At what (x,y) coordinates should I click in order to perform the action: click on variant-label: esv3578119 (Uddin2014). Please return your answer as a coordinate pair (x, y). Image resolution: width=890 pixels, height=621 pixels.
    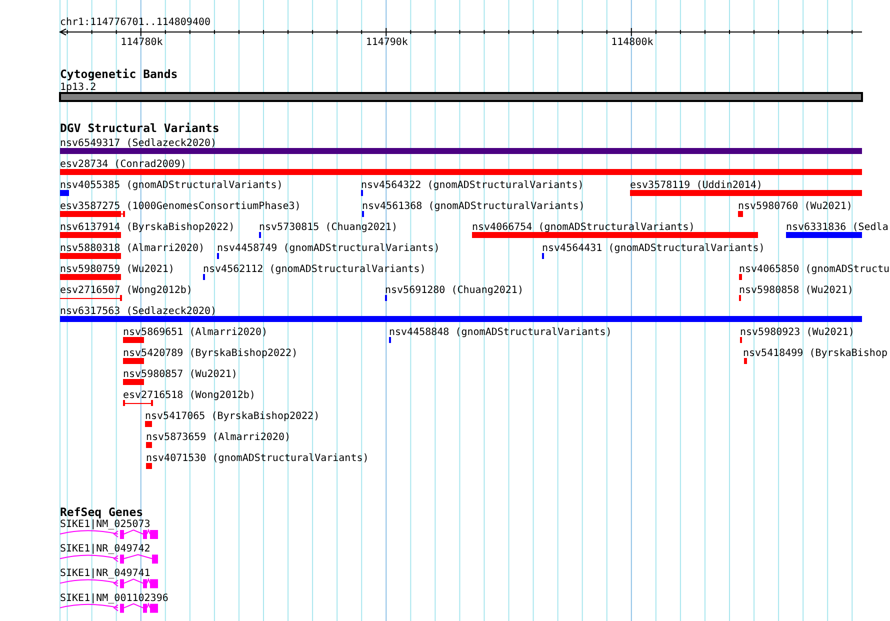
    Looking at the image, I should click on (696, 185).